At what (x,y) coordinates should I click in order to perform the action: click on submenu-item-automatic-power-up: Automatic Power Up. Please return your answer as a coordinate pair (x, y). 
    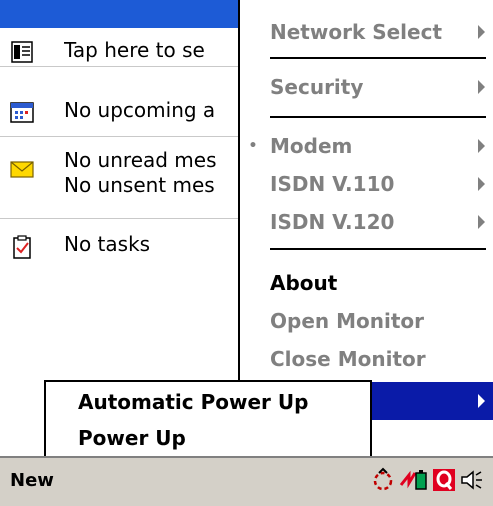
    Looking at the image, I should click on (208, 402).